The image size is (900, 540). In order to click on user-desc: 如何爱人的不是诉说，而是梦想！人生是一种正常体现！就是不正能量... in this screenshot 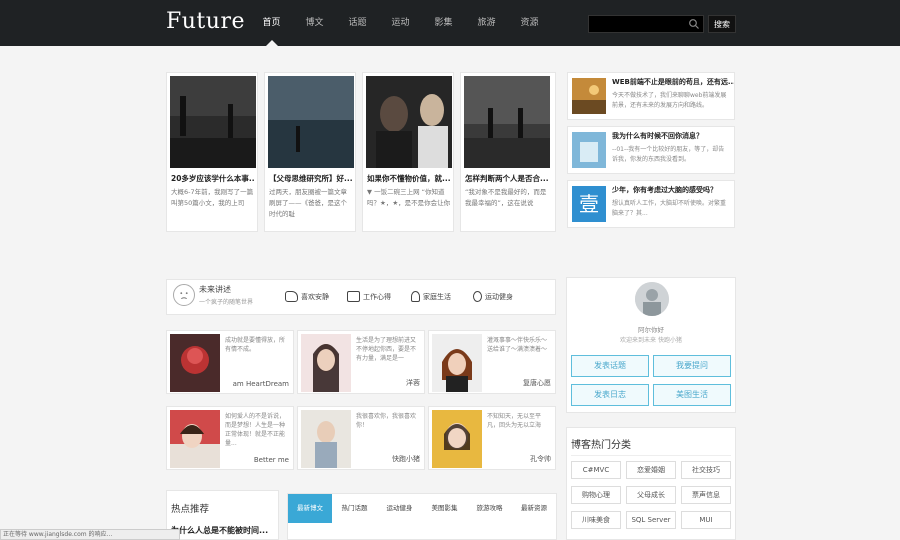, I will do `click(255, 430)`.